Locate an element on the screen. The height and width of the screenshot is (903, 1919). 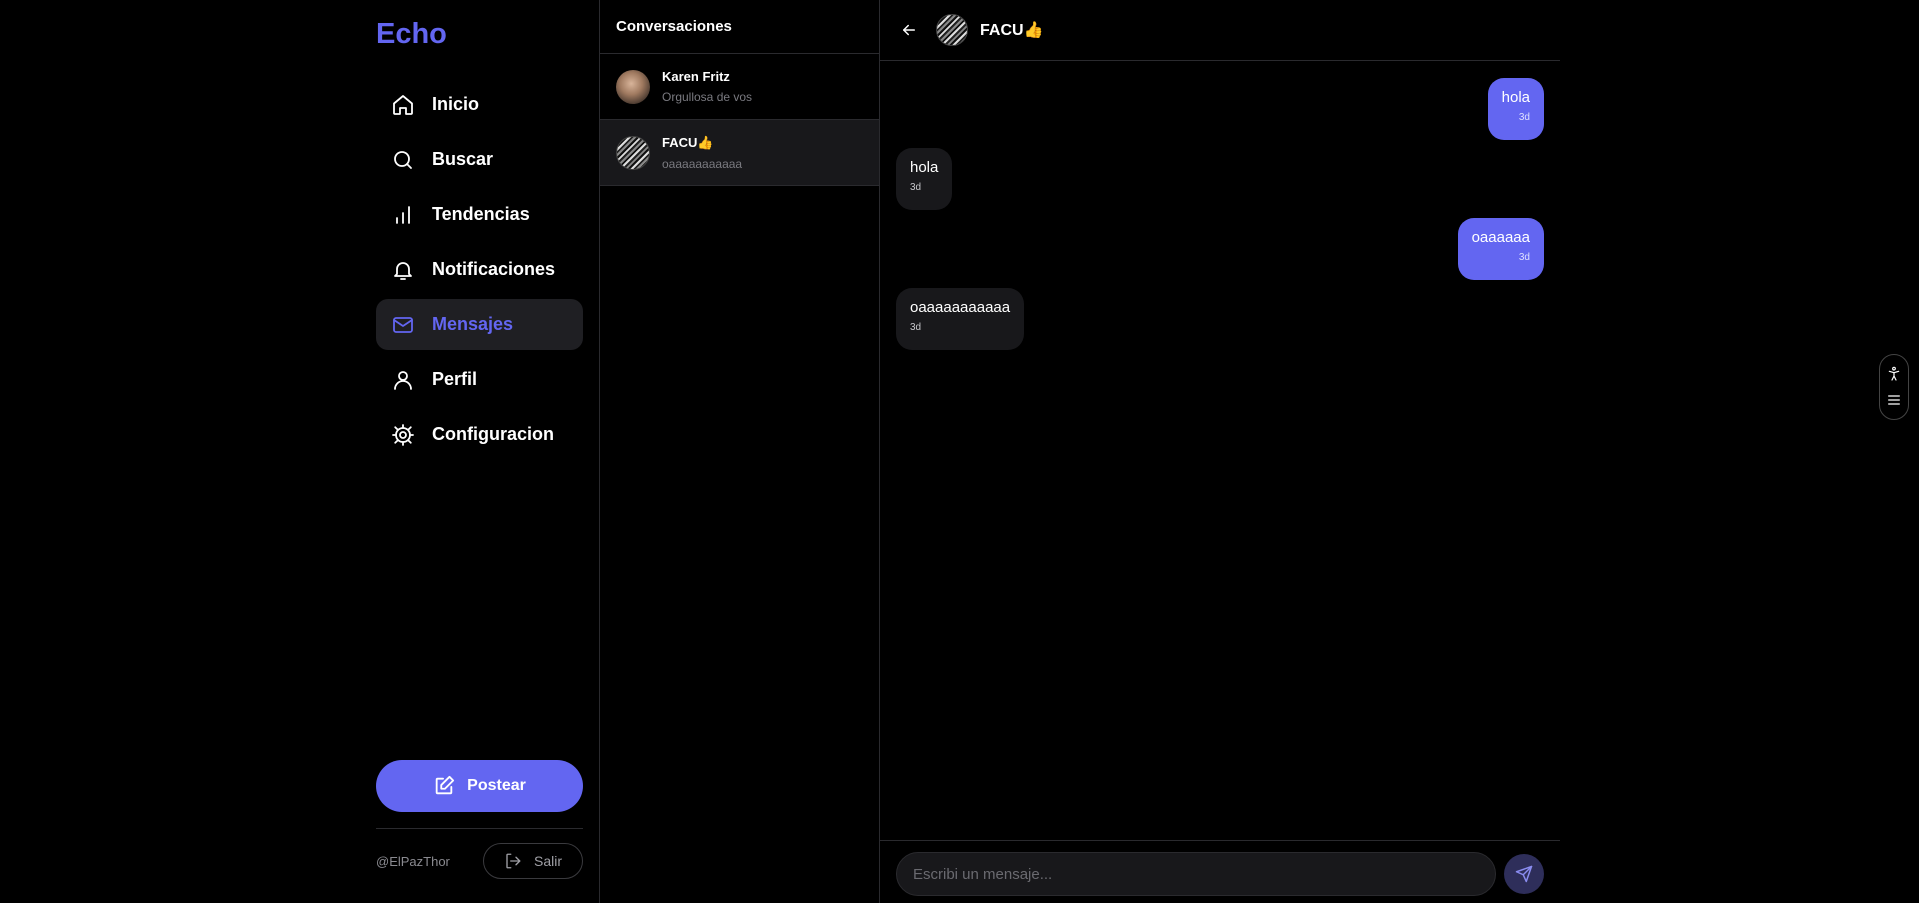
nav-item-configuracion: Configuracion is located at coordinates (479, 434).